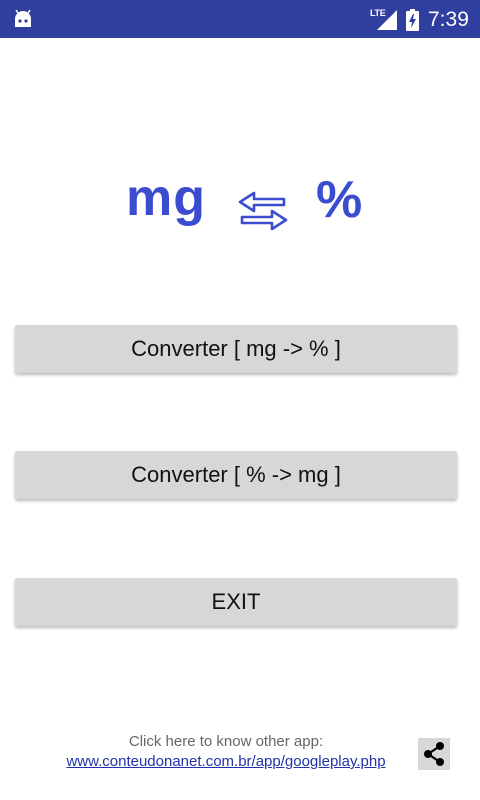  What do you see at coordinates (240, 19) in the screenshot?
I see `status-bar: LTE 7:39` at bounding box center [240, 19].